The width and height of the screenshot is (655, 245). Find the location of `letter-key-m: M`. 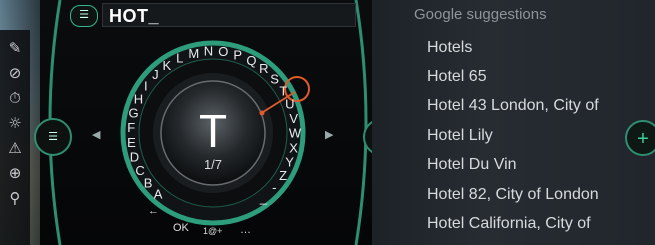

letter-key-m: M is located at coordinates (193, 53).